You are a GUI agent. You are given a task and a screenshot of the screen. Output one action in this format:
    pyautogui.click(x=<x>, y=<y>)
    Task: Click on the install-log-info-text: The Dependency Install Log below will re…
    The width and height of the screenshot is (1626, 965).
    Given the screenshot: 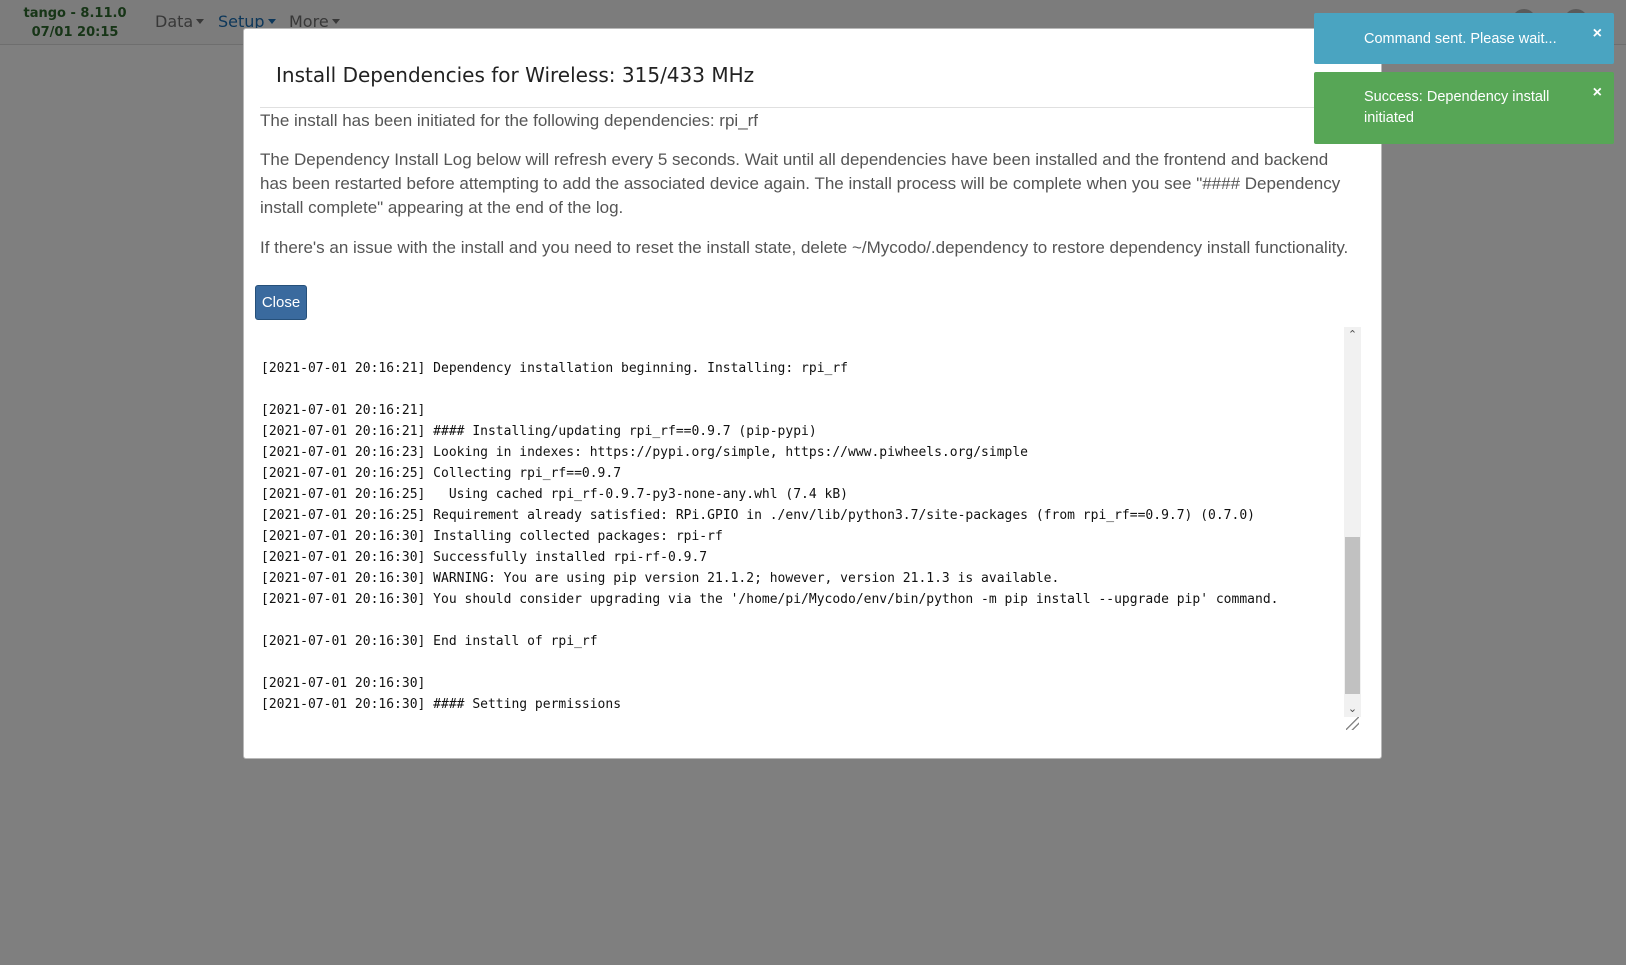 What is the action you would take?
    pyautogui.click(x=800, y=183)
    